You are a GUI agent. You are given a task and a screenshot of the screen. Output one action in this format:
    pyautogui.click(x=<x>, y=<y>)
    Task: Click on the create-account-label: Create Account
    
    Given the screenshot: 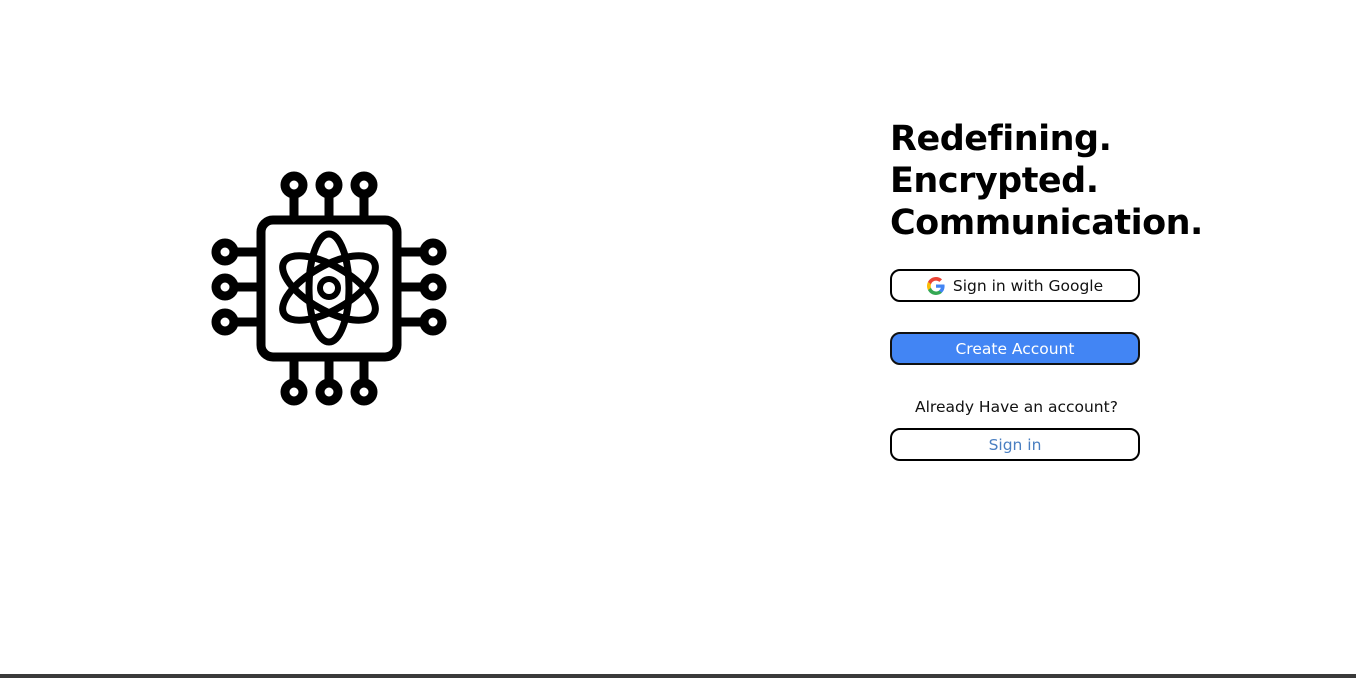 What is the action you would take?
    pyautogui.click(x=1015, y=348)
    